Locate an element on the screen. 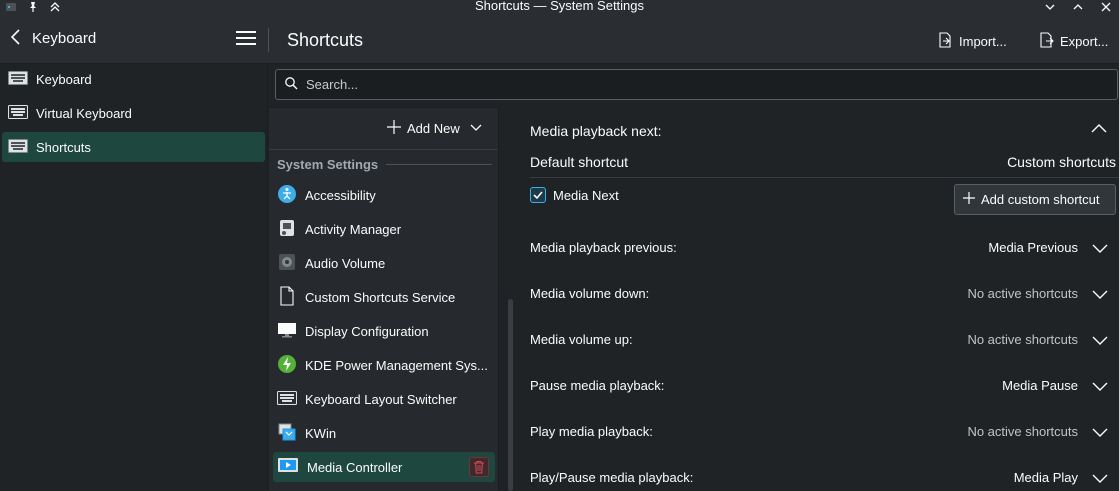  custom-shortcuts-heading: Custom shortcuts is located at coordinates (1061, 162).